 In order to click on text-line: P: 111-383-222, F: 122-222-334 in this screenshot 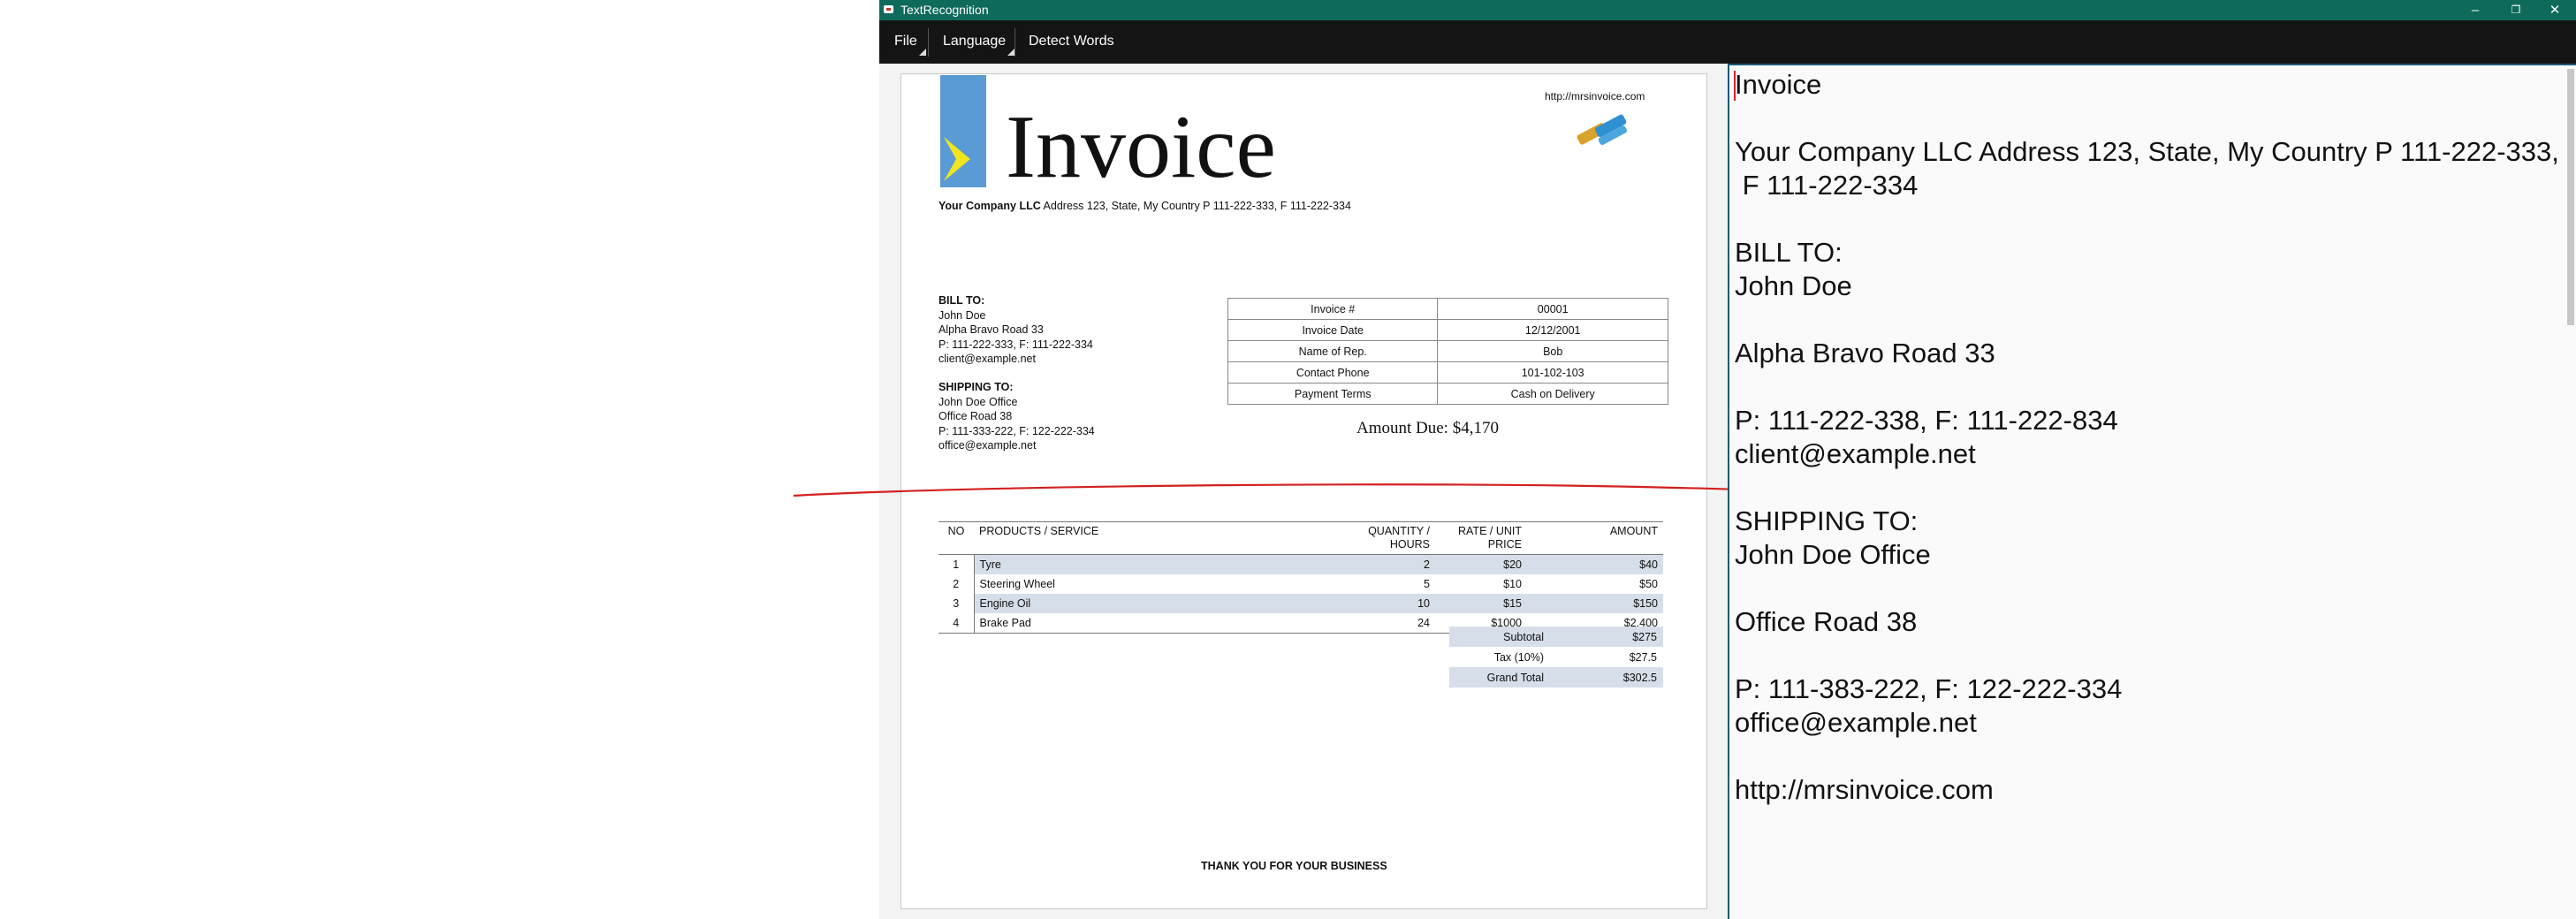, I will do `click(1929, 688)`.